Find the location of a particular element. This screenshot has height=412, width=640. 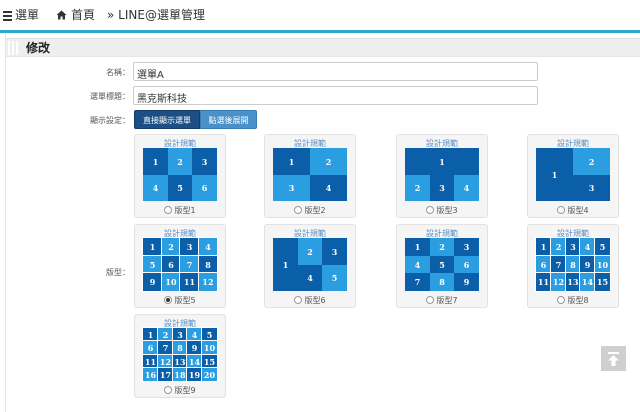

layout-radio: 版型4 is located at coordinates (573, 210).